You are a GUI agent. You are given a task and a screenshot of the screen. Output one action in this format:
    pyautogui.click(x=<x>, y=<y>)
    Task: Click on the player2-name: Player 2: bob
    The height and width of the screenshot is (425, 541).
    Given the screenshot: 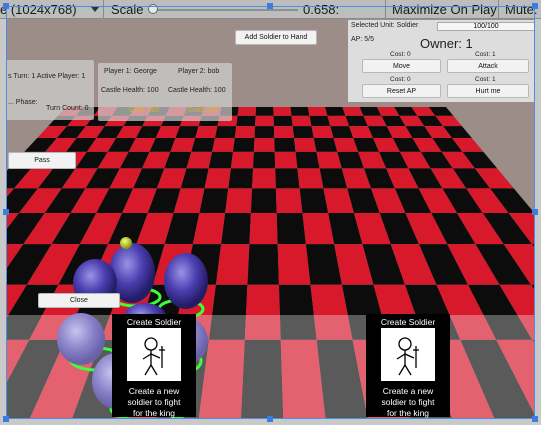 What is the action you would take?
    pyautogui.click(x=199, y=71)
    